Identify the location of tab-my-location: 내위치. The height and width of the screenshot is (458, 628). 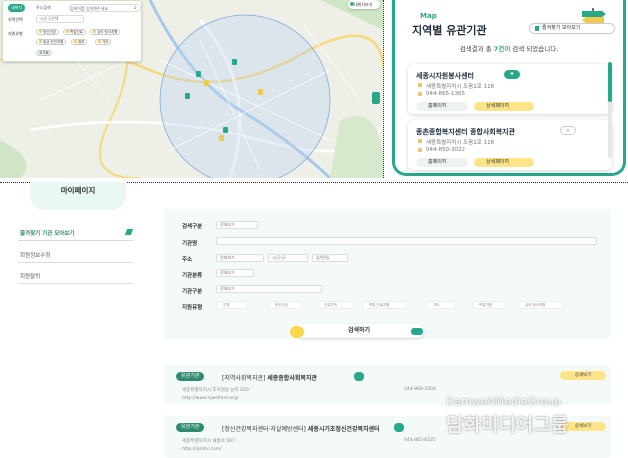
(17, 8).